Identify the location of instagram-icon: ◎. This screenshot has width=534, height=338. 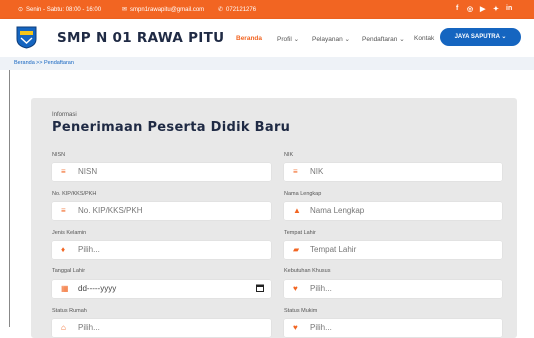
(470, 9).